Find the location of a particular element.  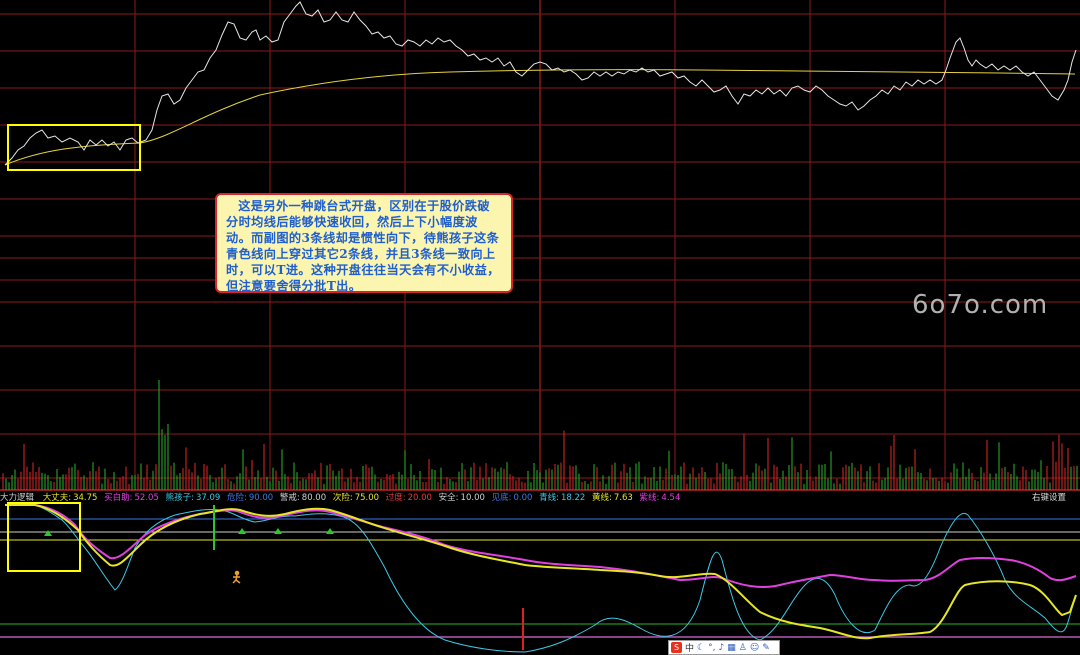

legend-item-2: 买白助: 52.05 is located at coordinates (131, 498).